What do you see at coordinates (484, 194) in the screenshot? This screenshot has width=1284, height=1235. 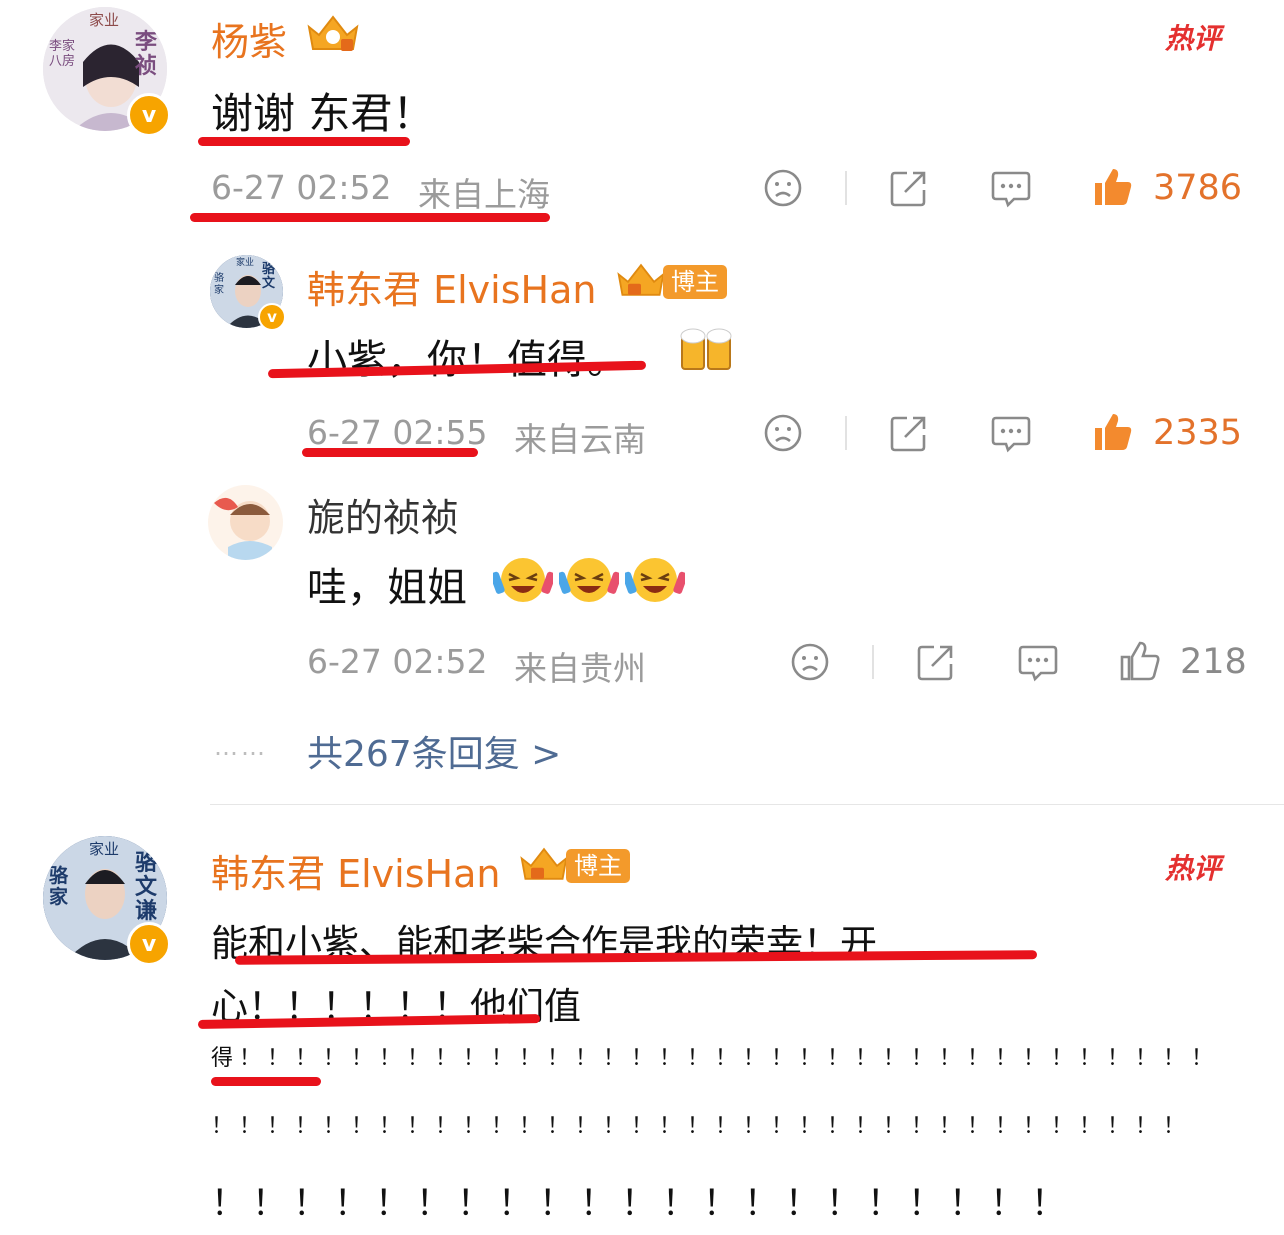 I see `comment-location: 来自上海` at bounding box center [484, 194].